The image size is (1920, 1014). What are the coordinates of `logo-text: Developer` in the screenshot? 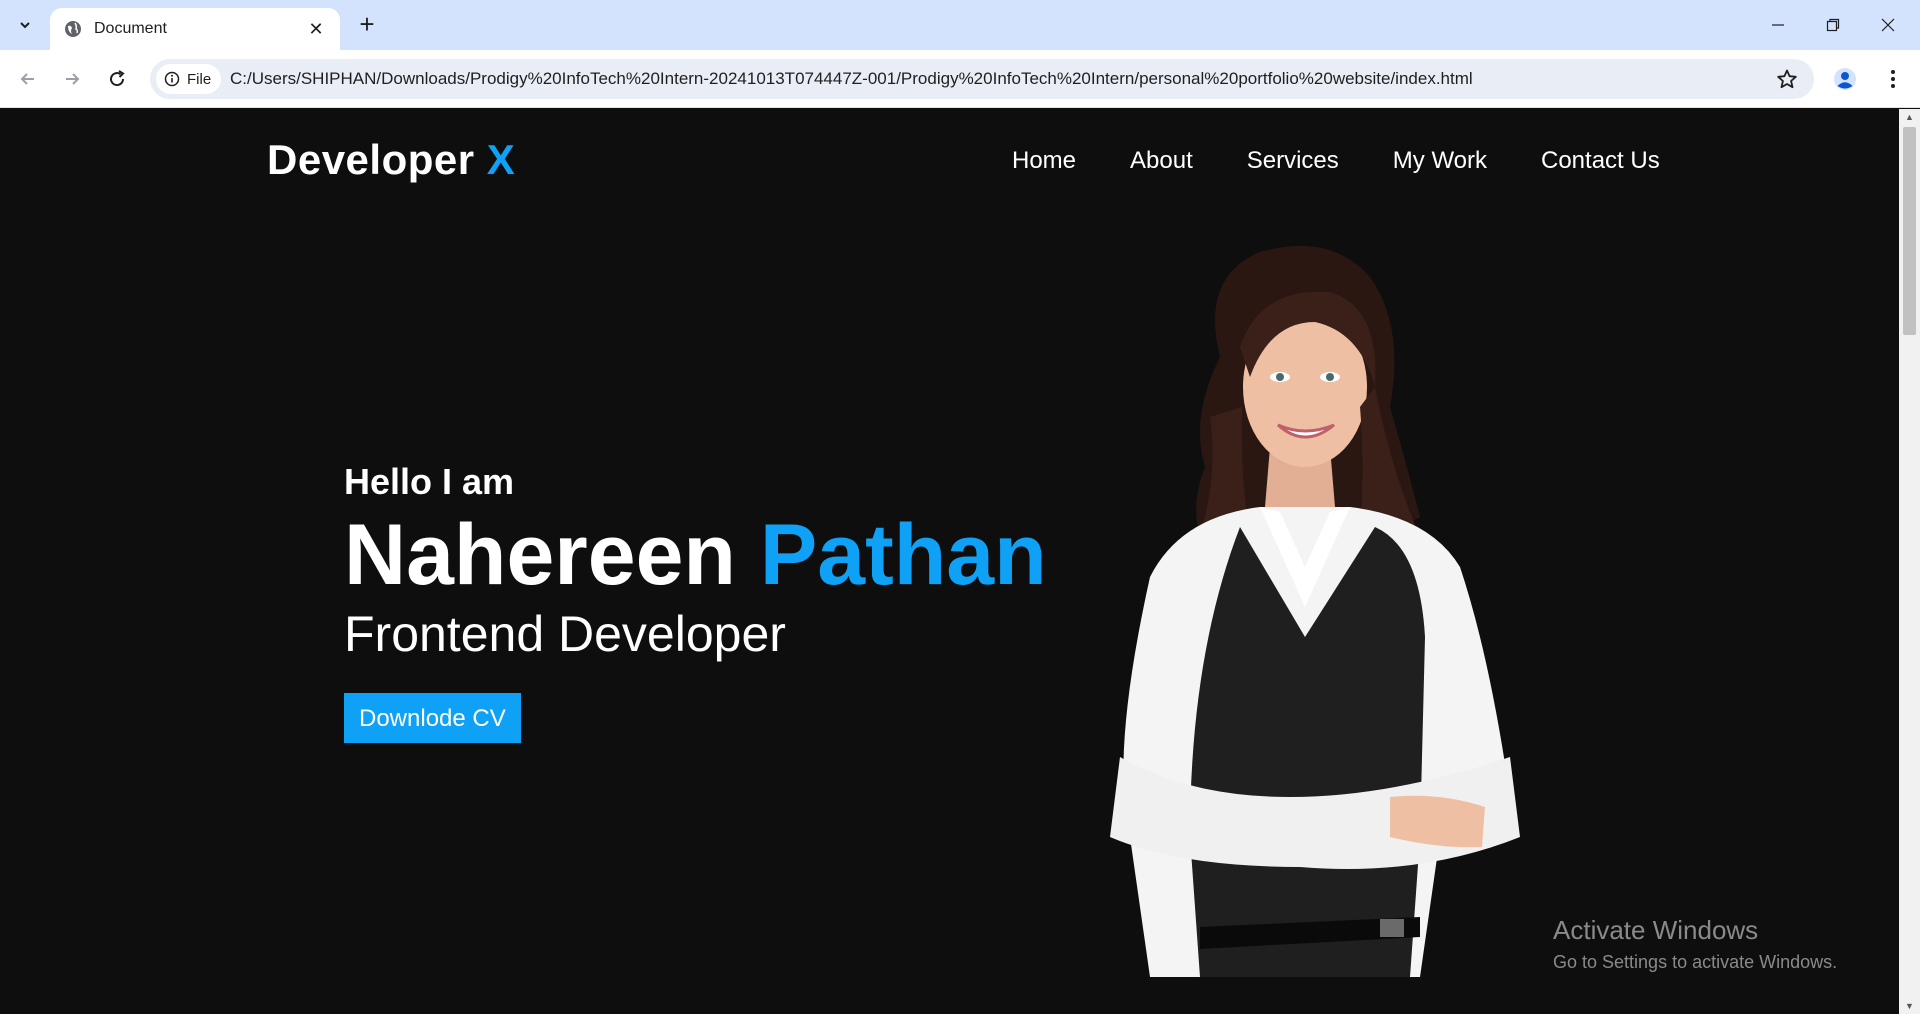 It's located at (371, 159).